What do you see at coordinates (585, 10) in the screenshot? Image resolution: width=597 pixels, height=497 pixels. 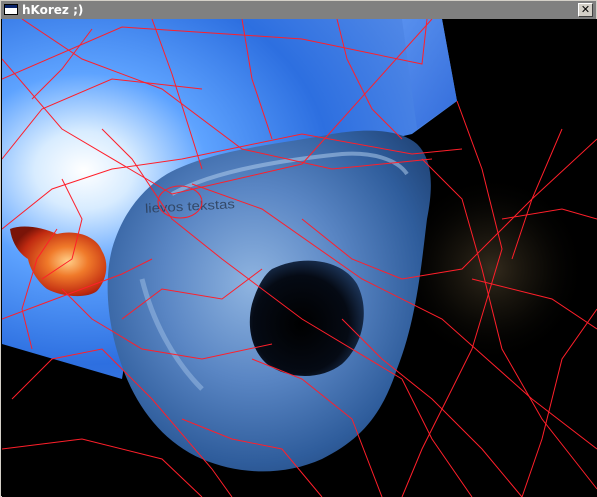 I see `close-button: ✕` at bounding box center [585, 10].